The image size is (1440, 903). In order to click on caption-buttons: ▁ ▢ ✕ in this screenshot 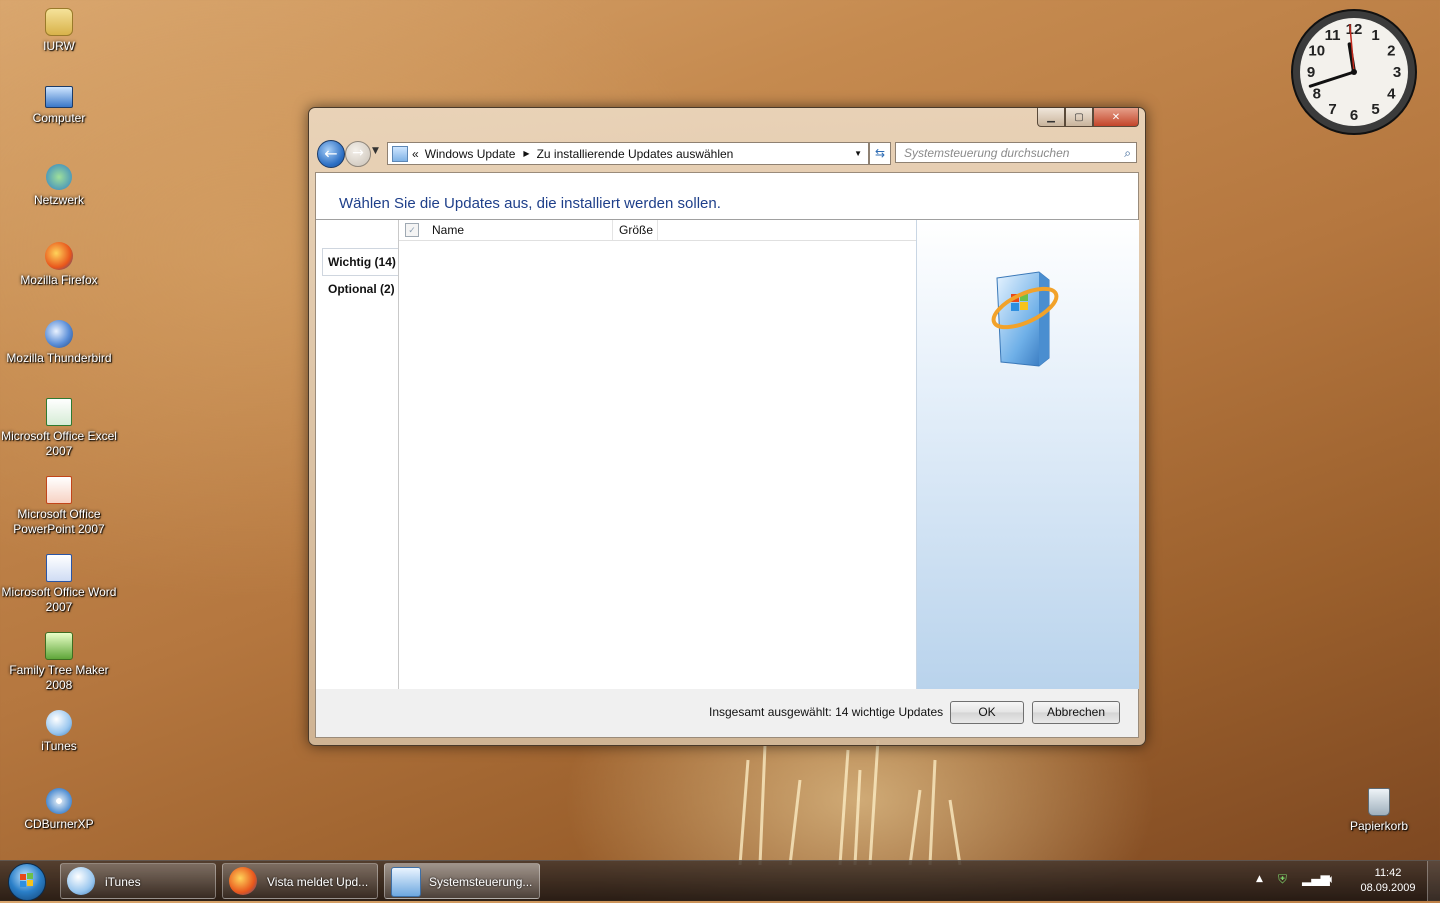, I will do `click(1088, 118)`.